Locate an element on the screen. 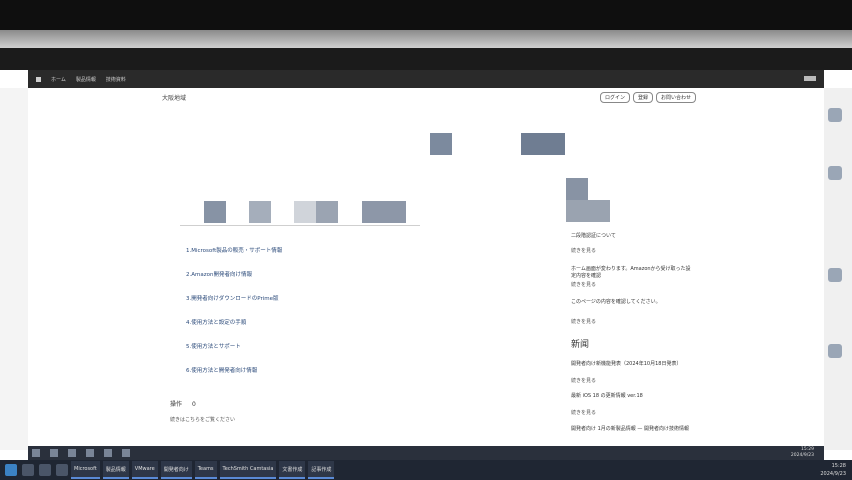 This screenshot has width=852, height=480. inner-clock: 15:29 2024/9/23 is located at coordinates (802, 453).